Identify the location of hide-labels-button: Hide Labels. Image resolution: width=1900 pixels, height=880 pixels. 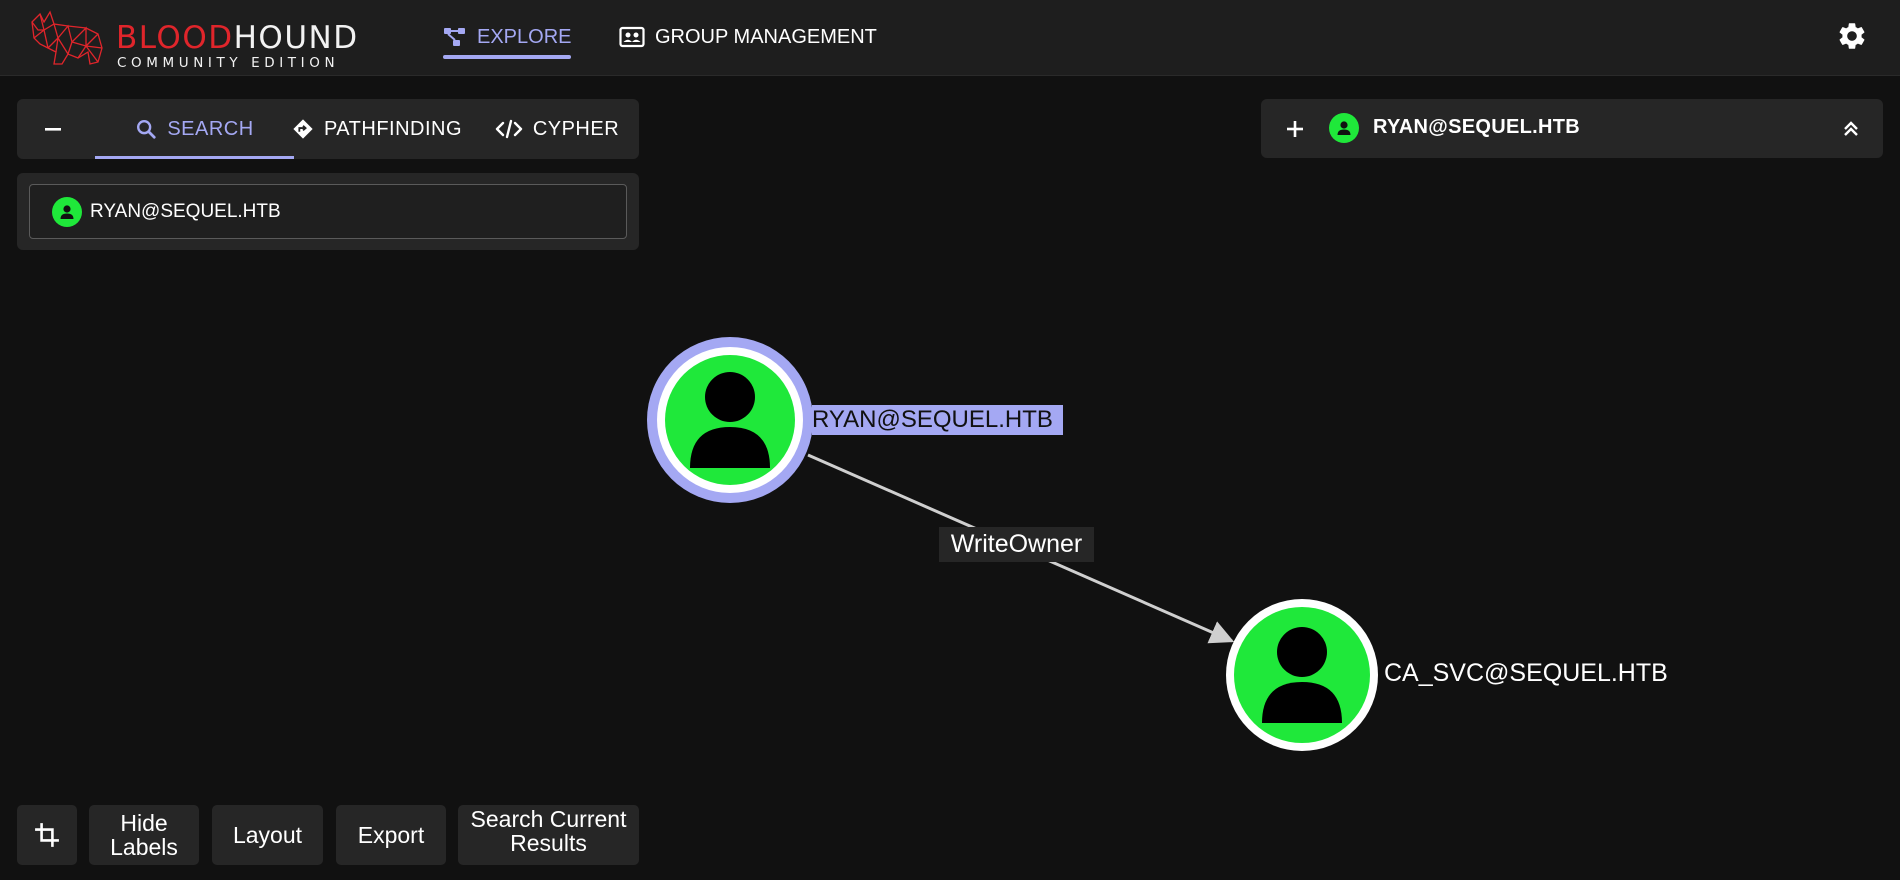
(144, 835).